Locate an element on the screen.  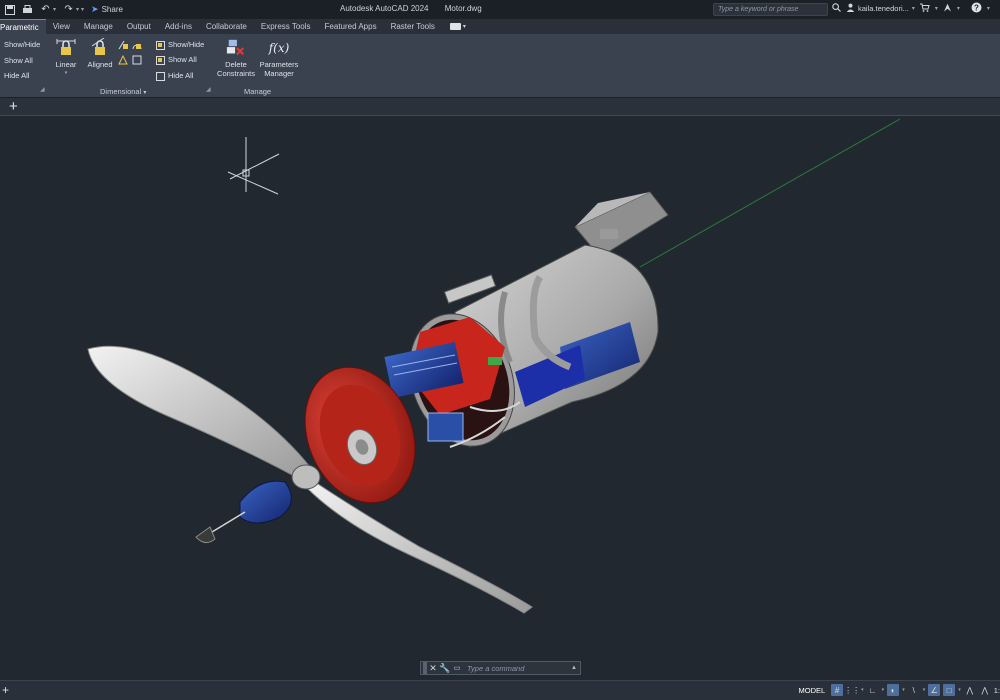
ortho-dropdown-icon: ▾ is located at coordinates (883, 690).